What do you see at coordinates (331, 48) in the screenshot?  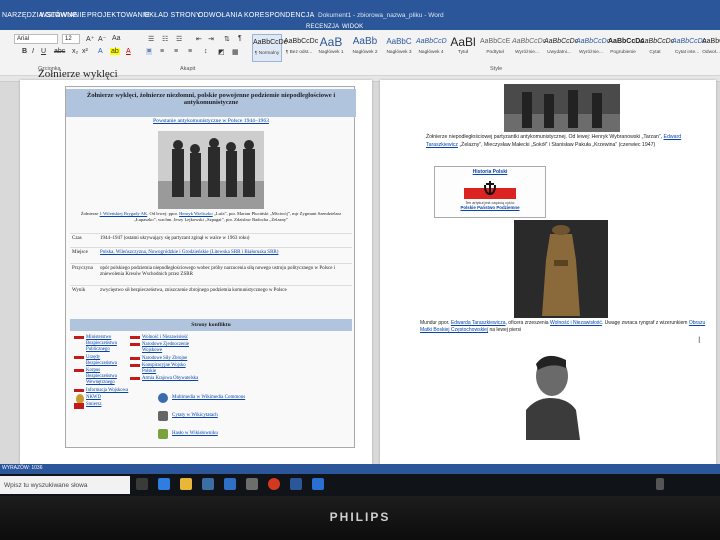 I see `style-naglowek-1: AaB Nagłówek 1` at bounding box center [331, 48].